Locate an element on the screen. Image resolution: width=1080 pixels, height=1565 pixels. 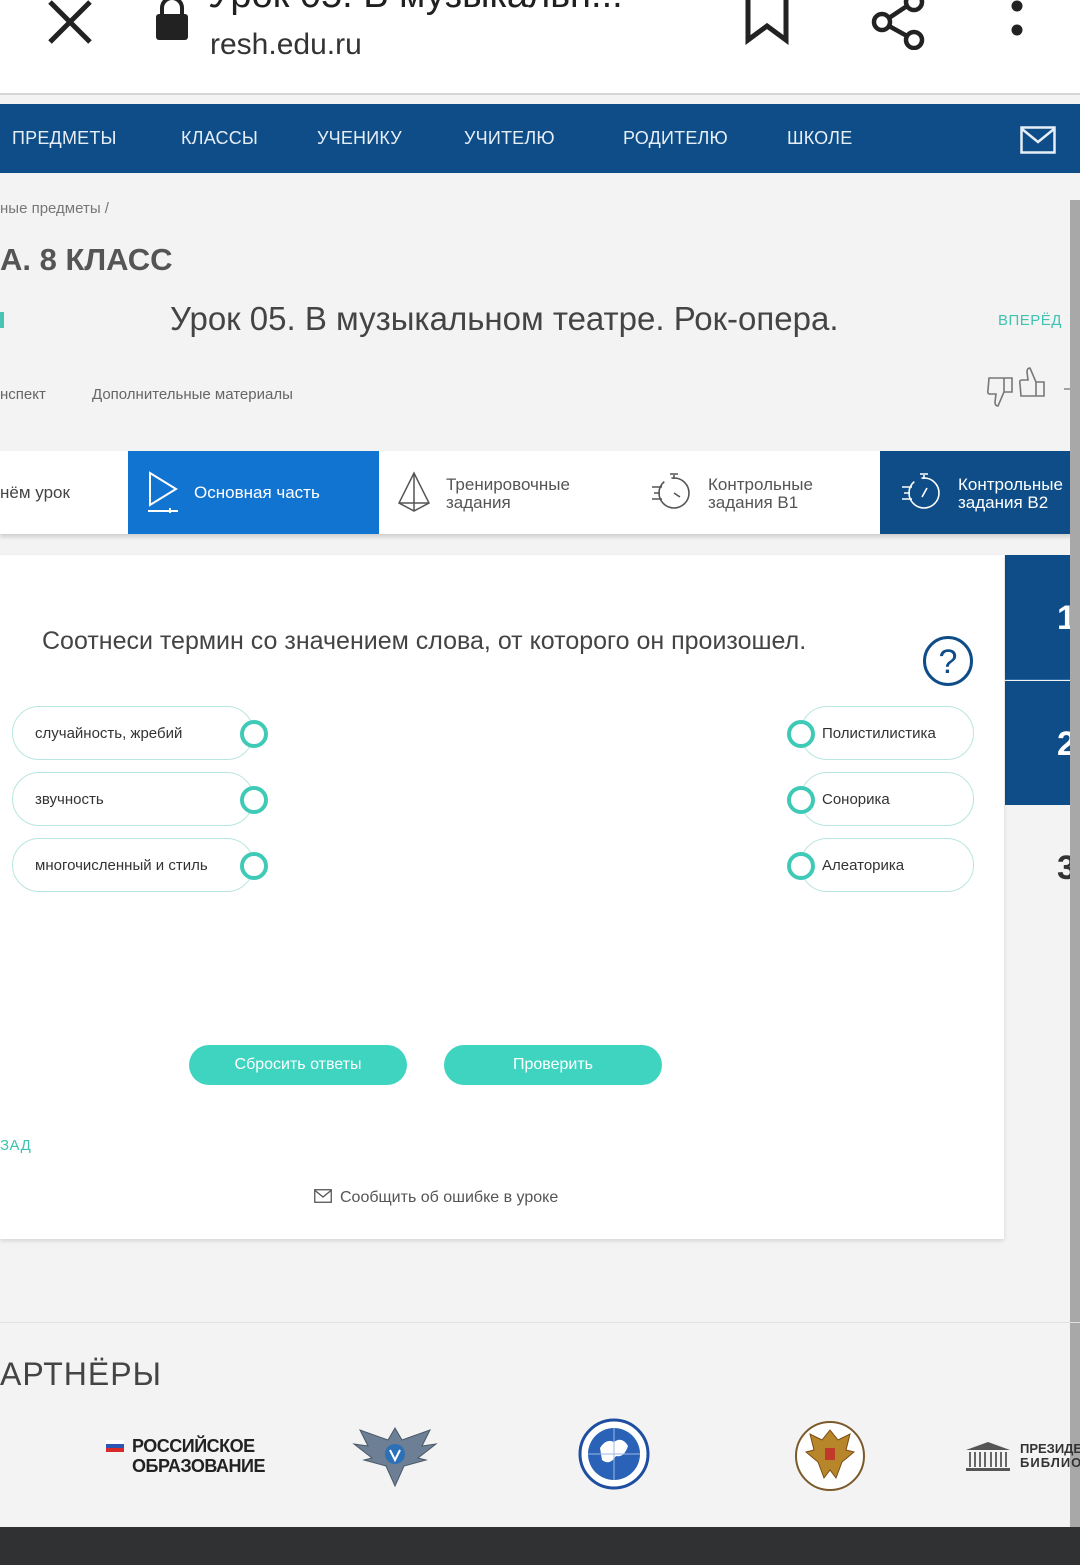
tab-control-b1: Контрольные задания В1 is located at coordinates (756, 492).